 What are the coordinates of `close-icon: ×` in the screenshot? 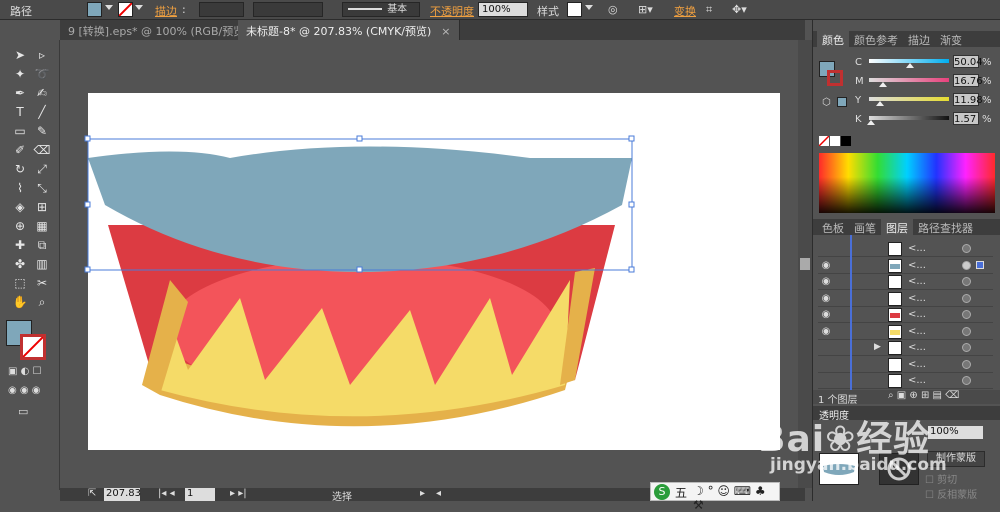 It's located at (445, 31).